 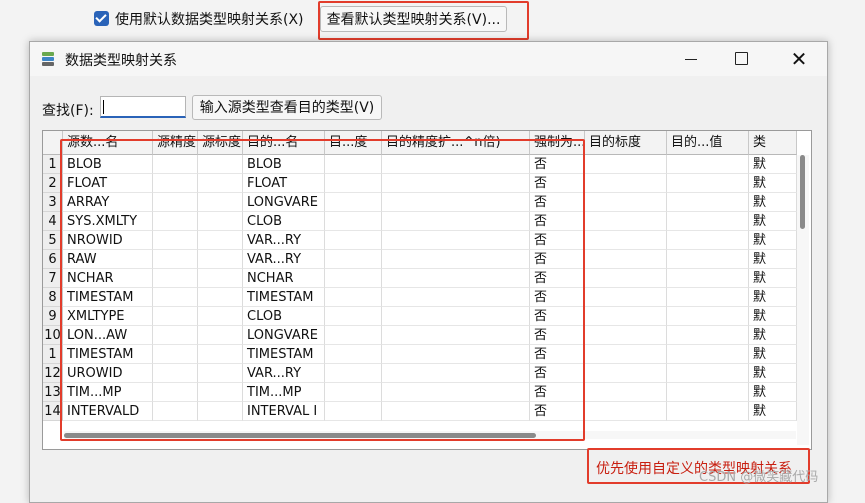 I want to click on dialog-title: 数据类型映射关系, so click(x=121, y=61).